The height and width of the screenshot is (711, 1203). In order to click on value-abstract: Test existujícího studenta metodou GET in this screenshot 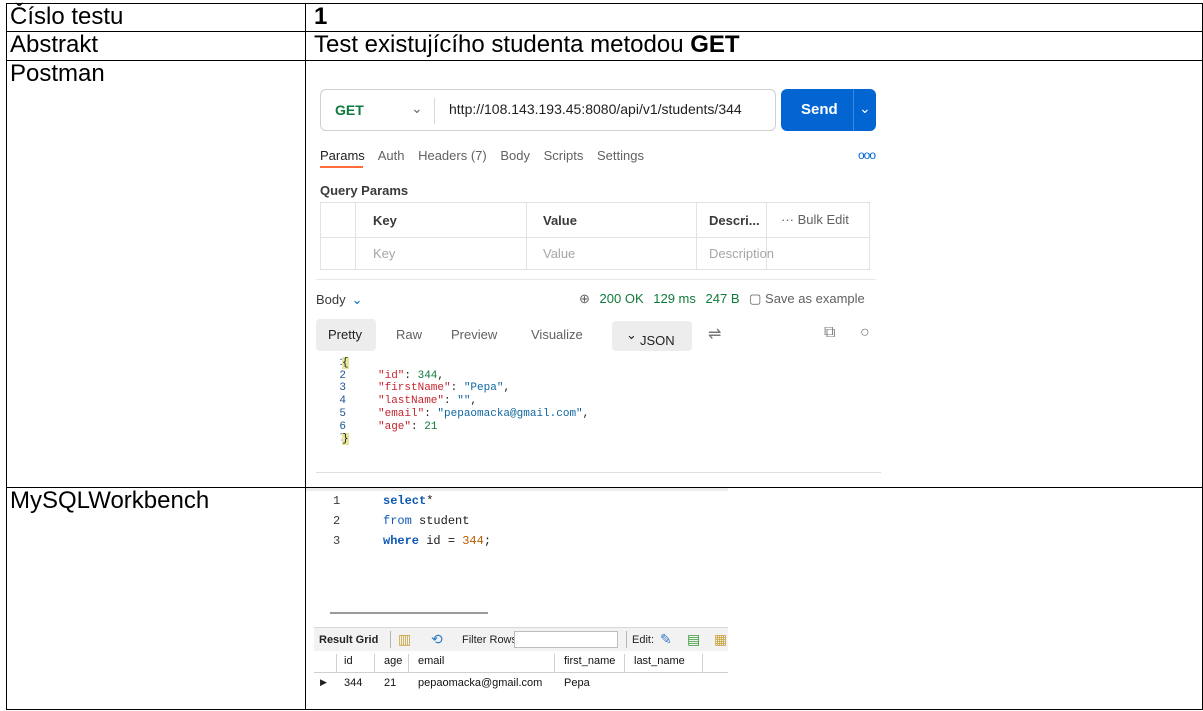, I will do `click(754, 46)`.